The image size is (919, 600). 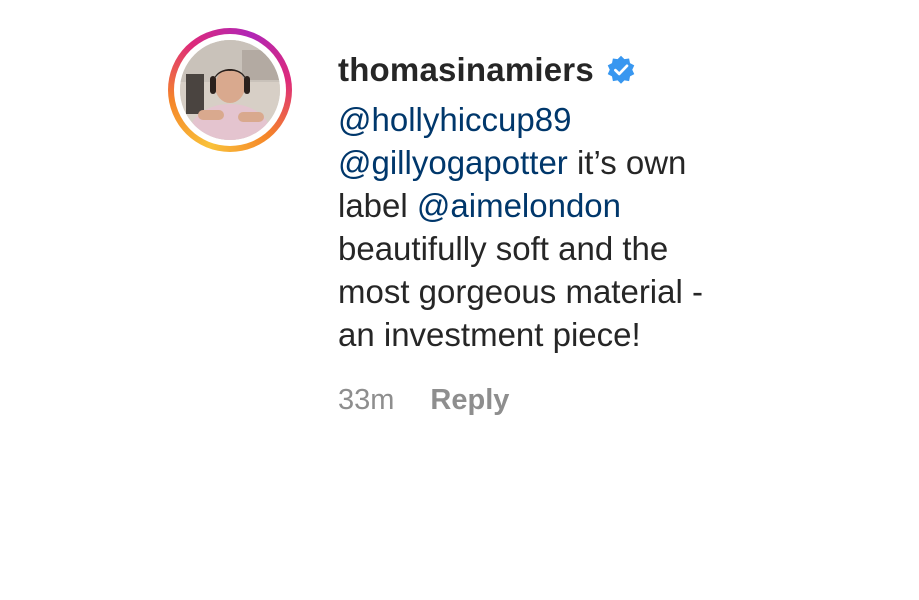 What do you see at coordinates (503, 248) in the screenshot?
I see `comment-line: beautifully soft and the` at bounding box center [503, 248].